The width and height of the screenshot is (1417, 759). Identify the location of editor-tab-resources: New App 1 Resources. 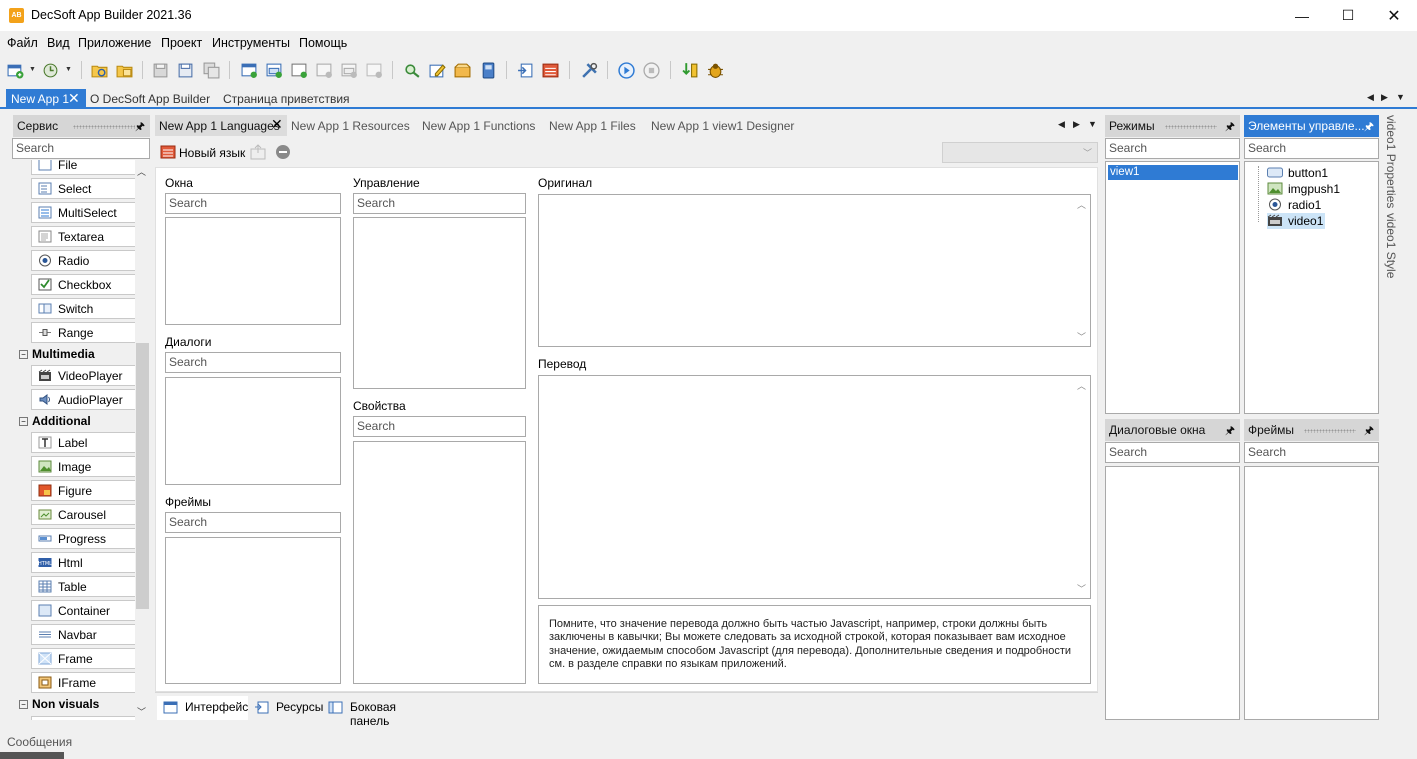
(350, 126).